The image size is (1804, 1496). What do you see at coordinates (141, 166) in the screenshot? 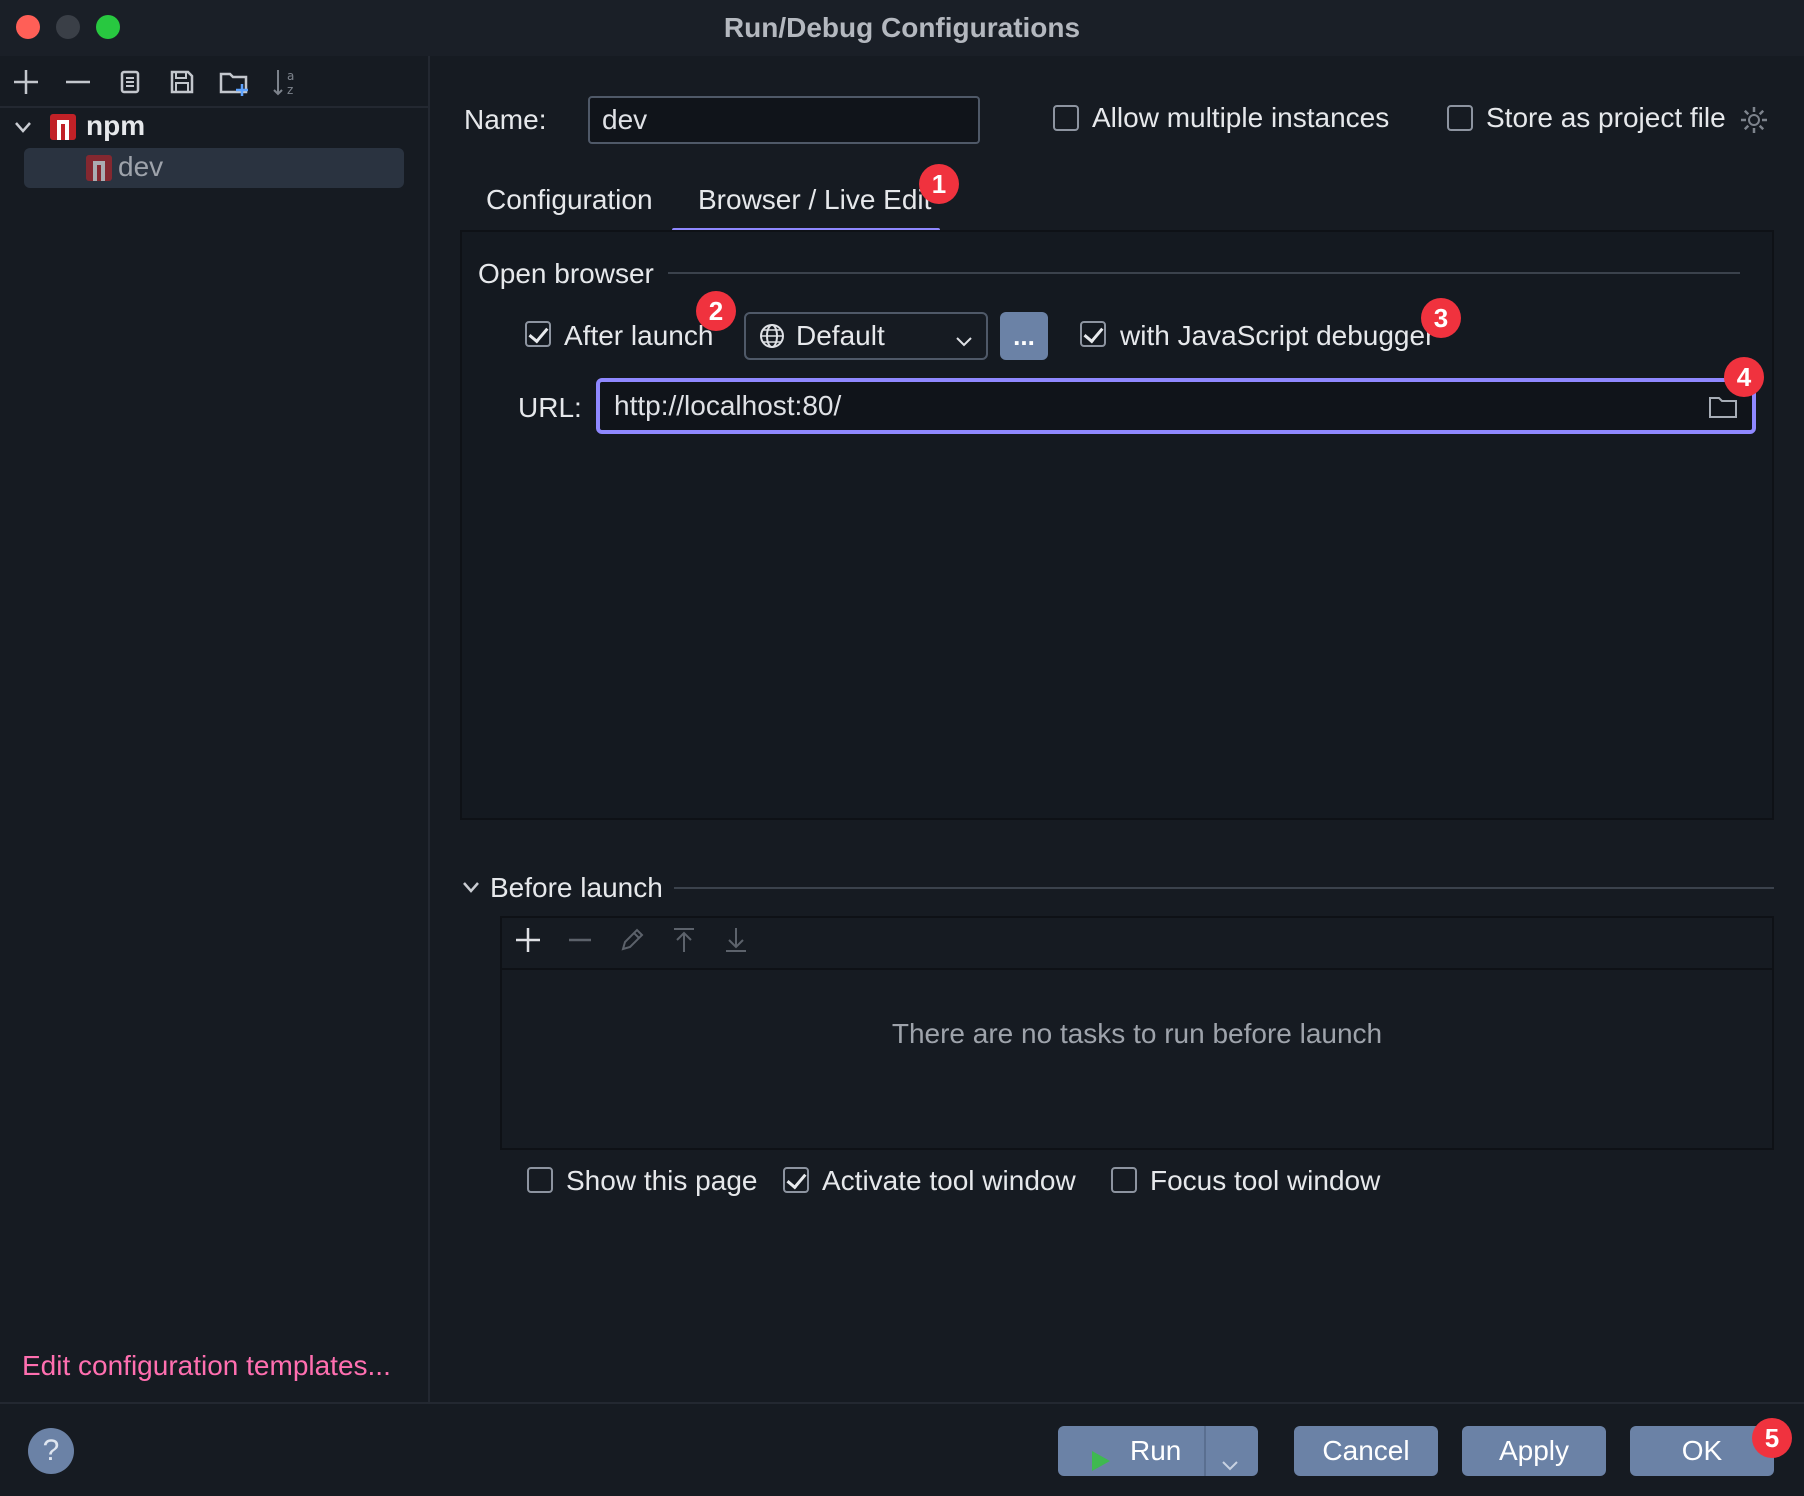
I see `tree-item-label: dev` at bounding box center [141, 166].